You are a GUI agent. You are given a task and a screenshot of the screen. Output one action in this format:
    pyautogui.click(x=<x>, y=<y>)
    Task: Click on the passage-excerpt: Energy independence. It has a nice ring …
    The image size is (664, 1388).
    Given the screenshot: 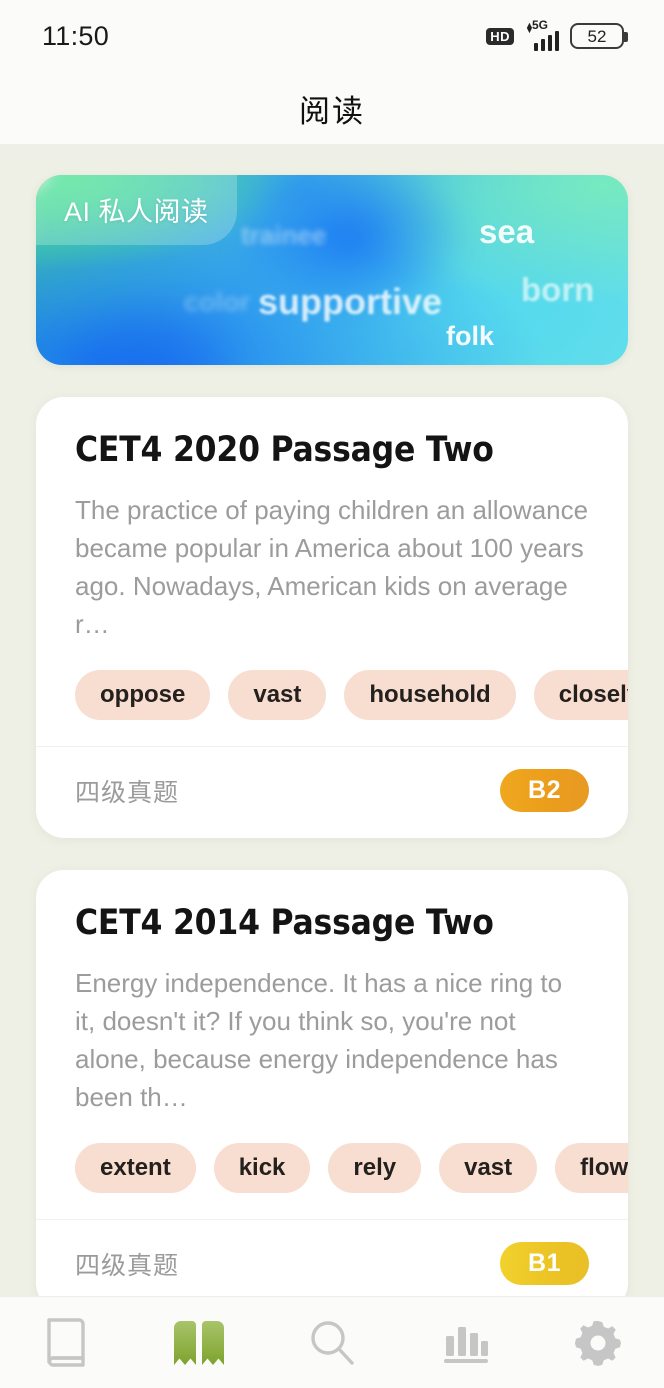 What is the action you would take?
    pyautogui.click(x=319, y=1040)
    